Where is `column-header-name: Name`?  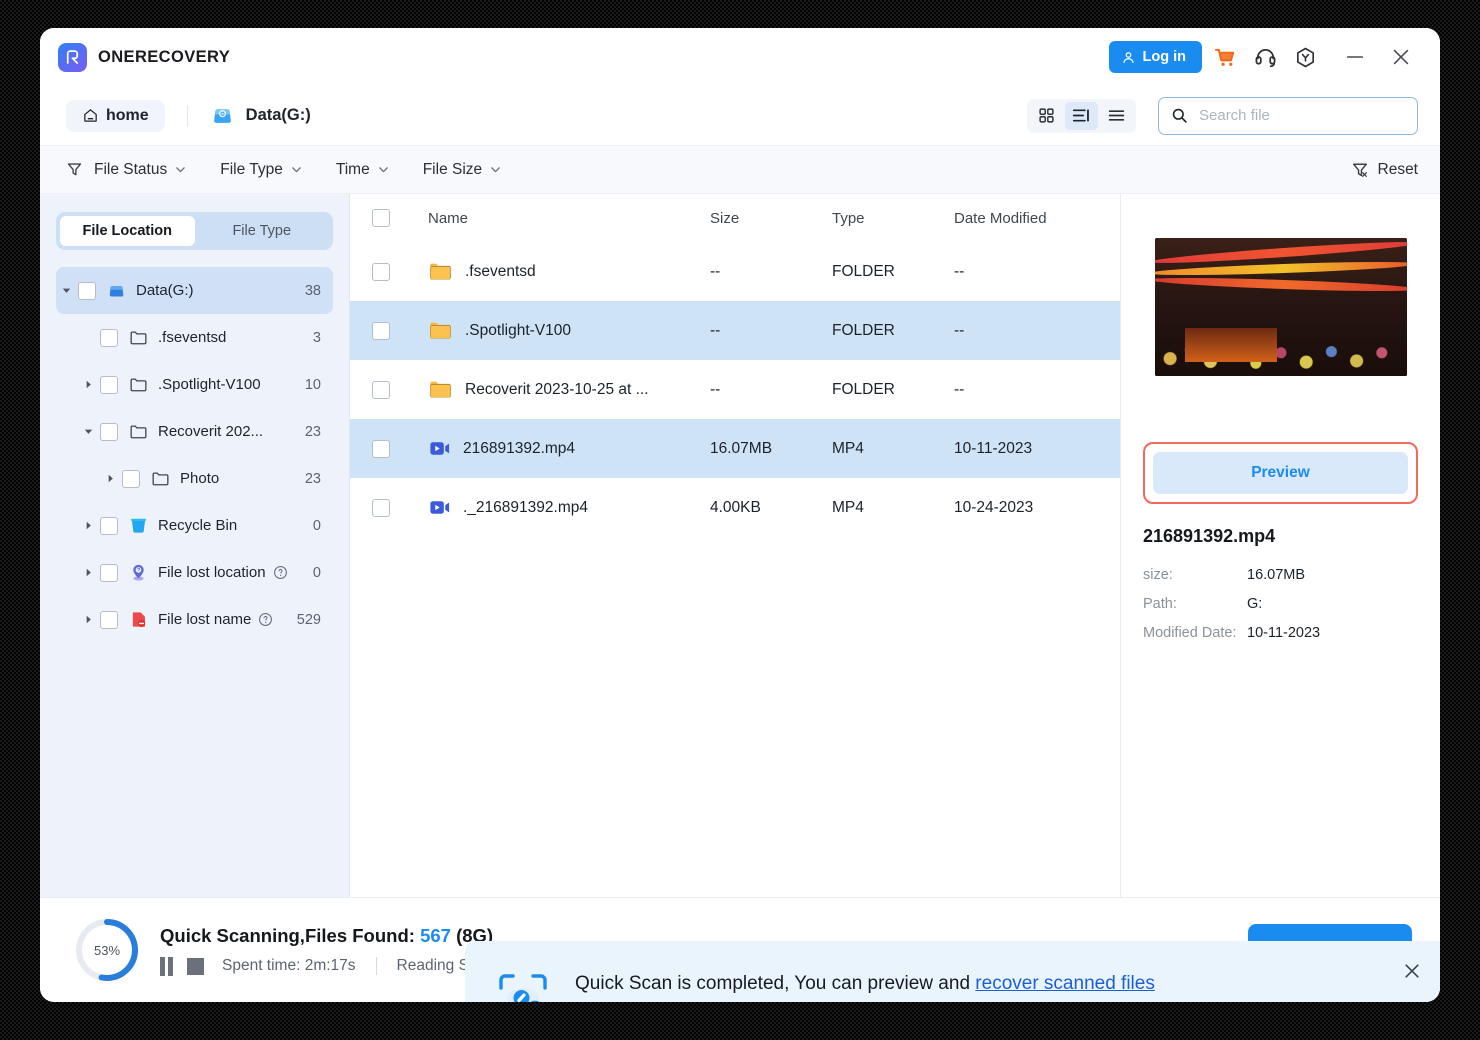
column-header-name: Name is located at coordinates (561, 218).